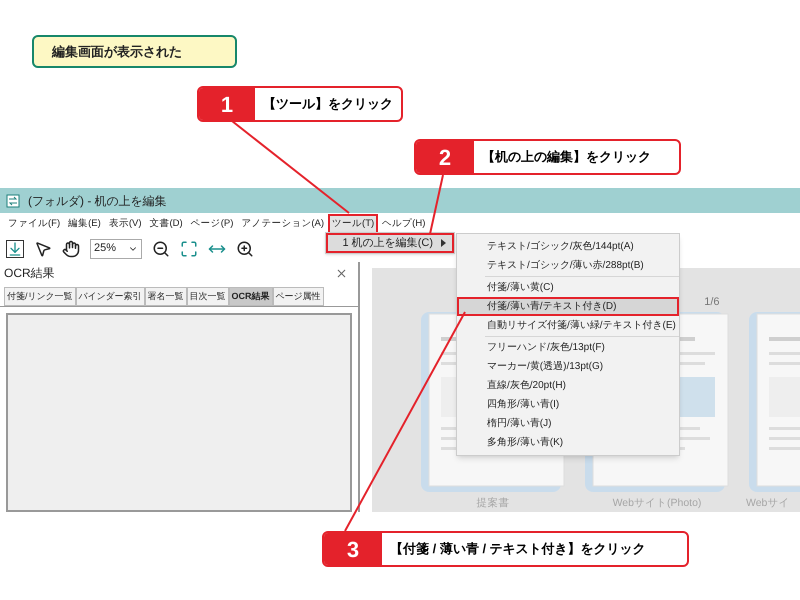 This screenshot has height=600, width=800. What do you see at coordinates (189, 249) in the screenshot?
I see `fit-page-icon` at bounding box center [189, 249].